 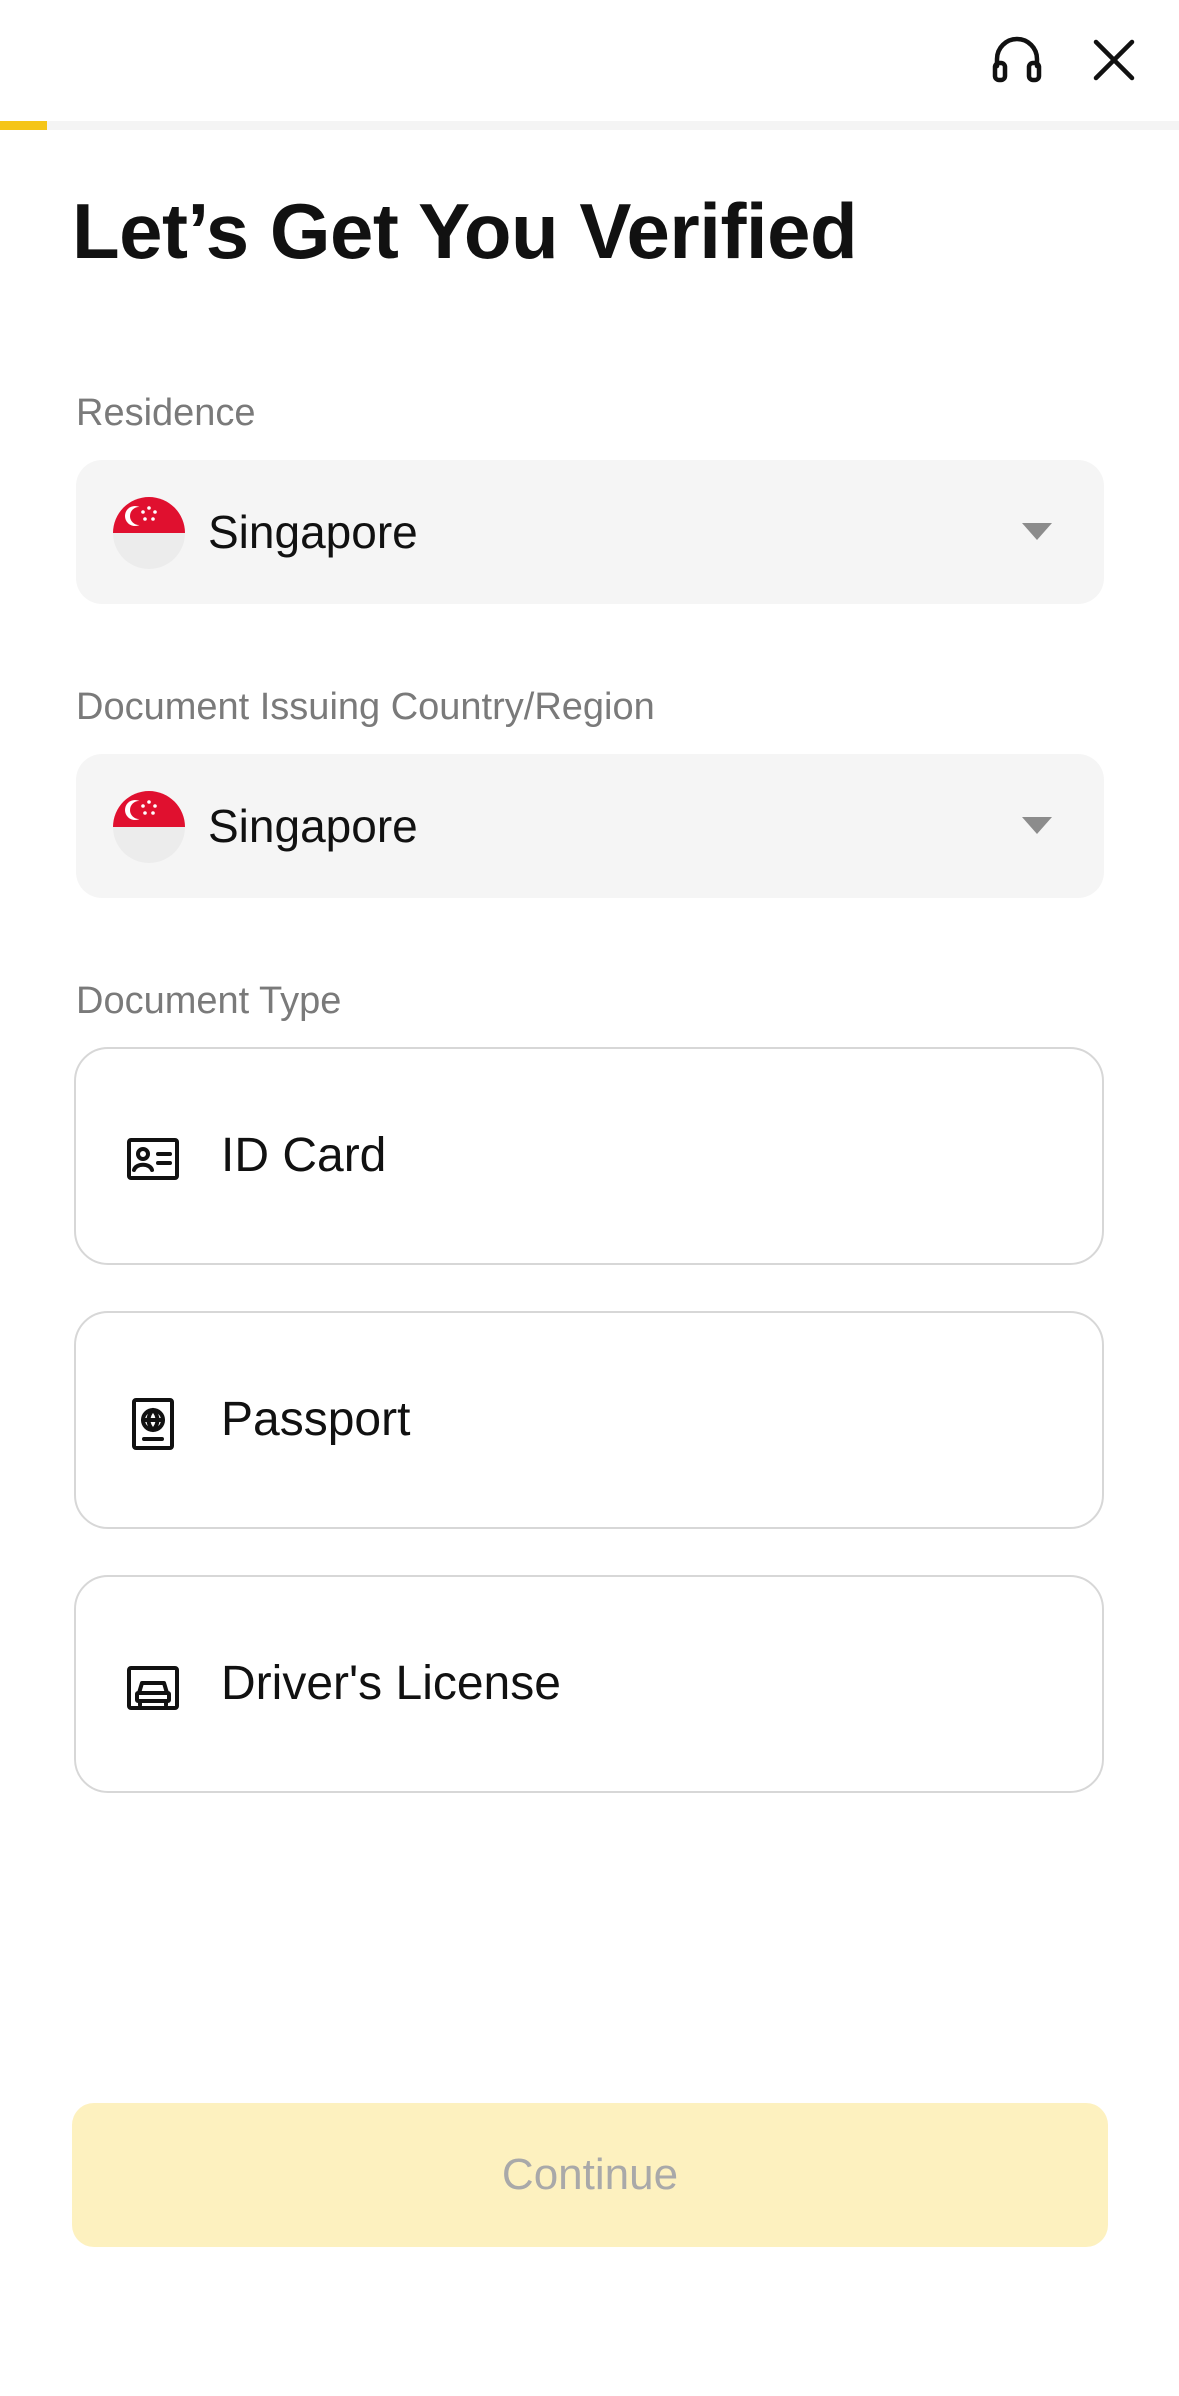 What do you see at coordinates (590, 532) in the screenshot?
I see `residence-select: Singapore` at bounding box center [590, 532].